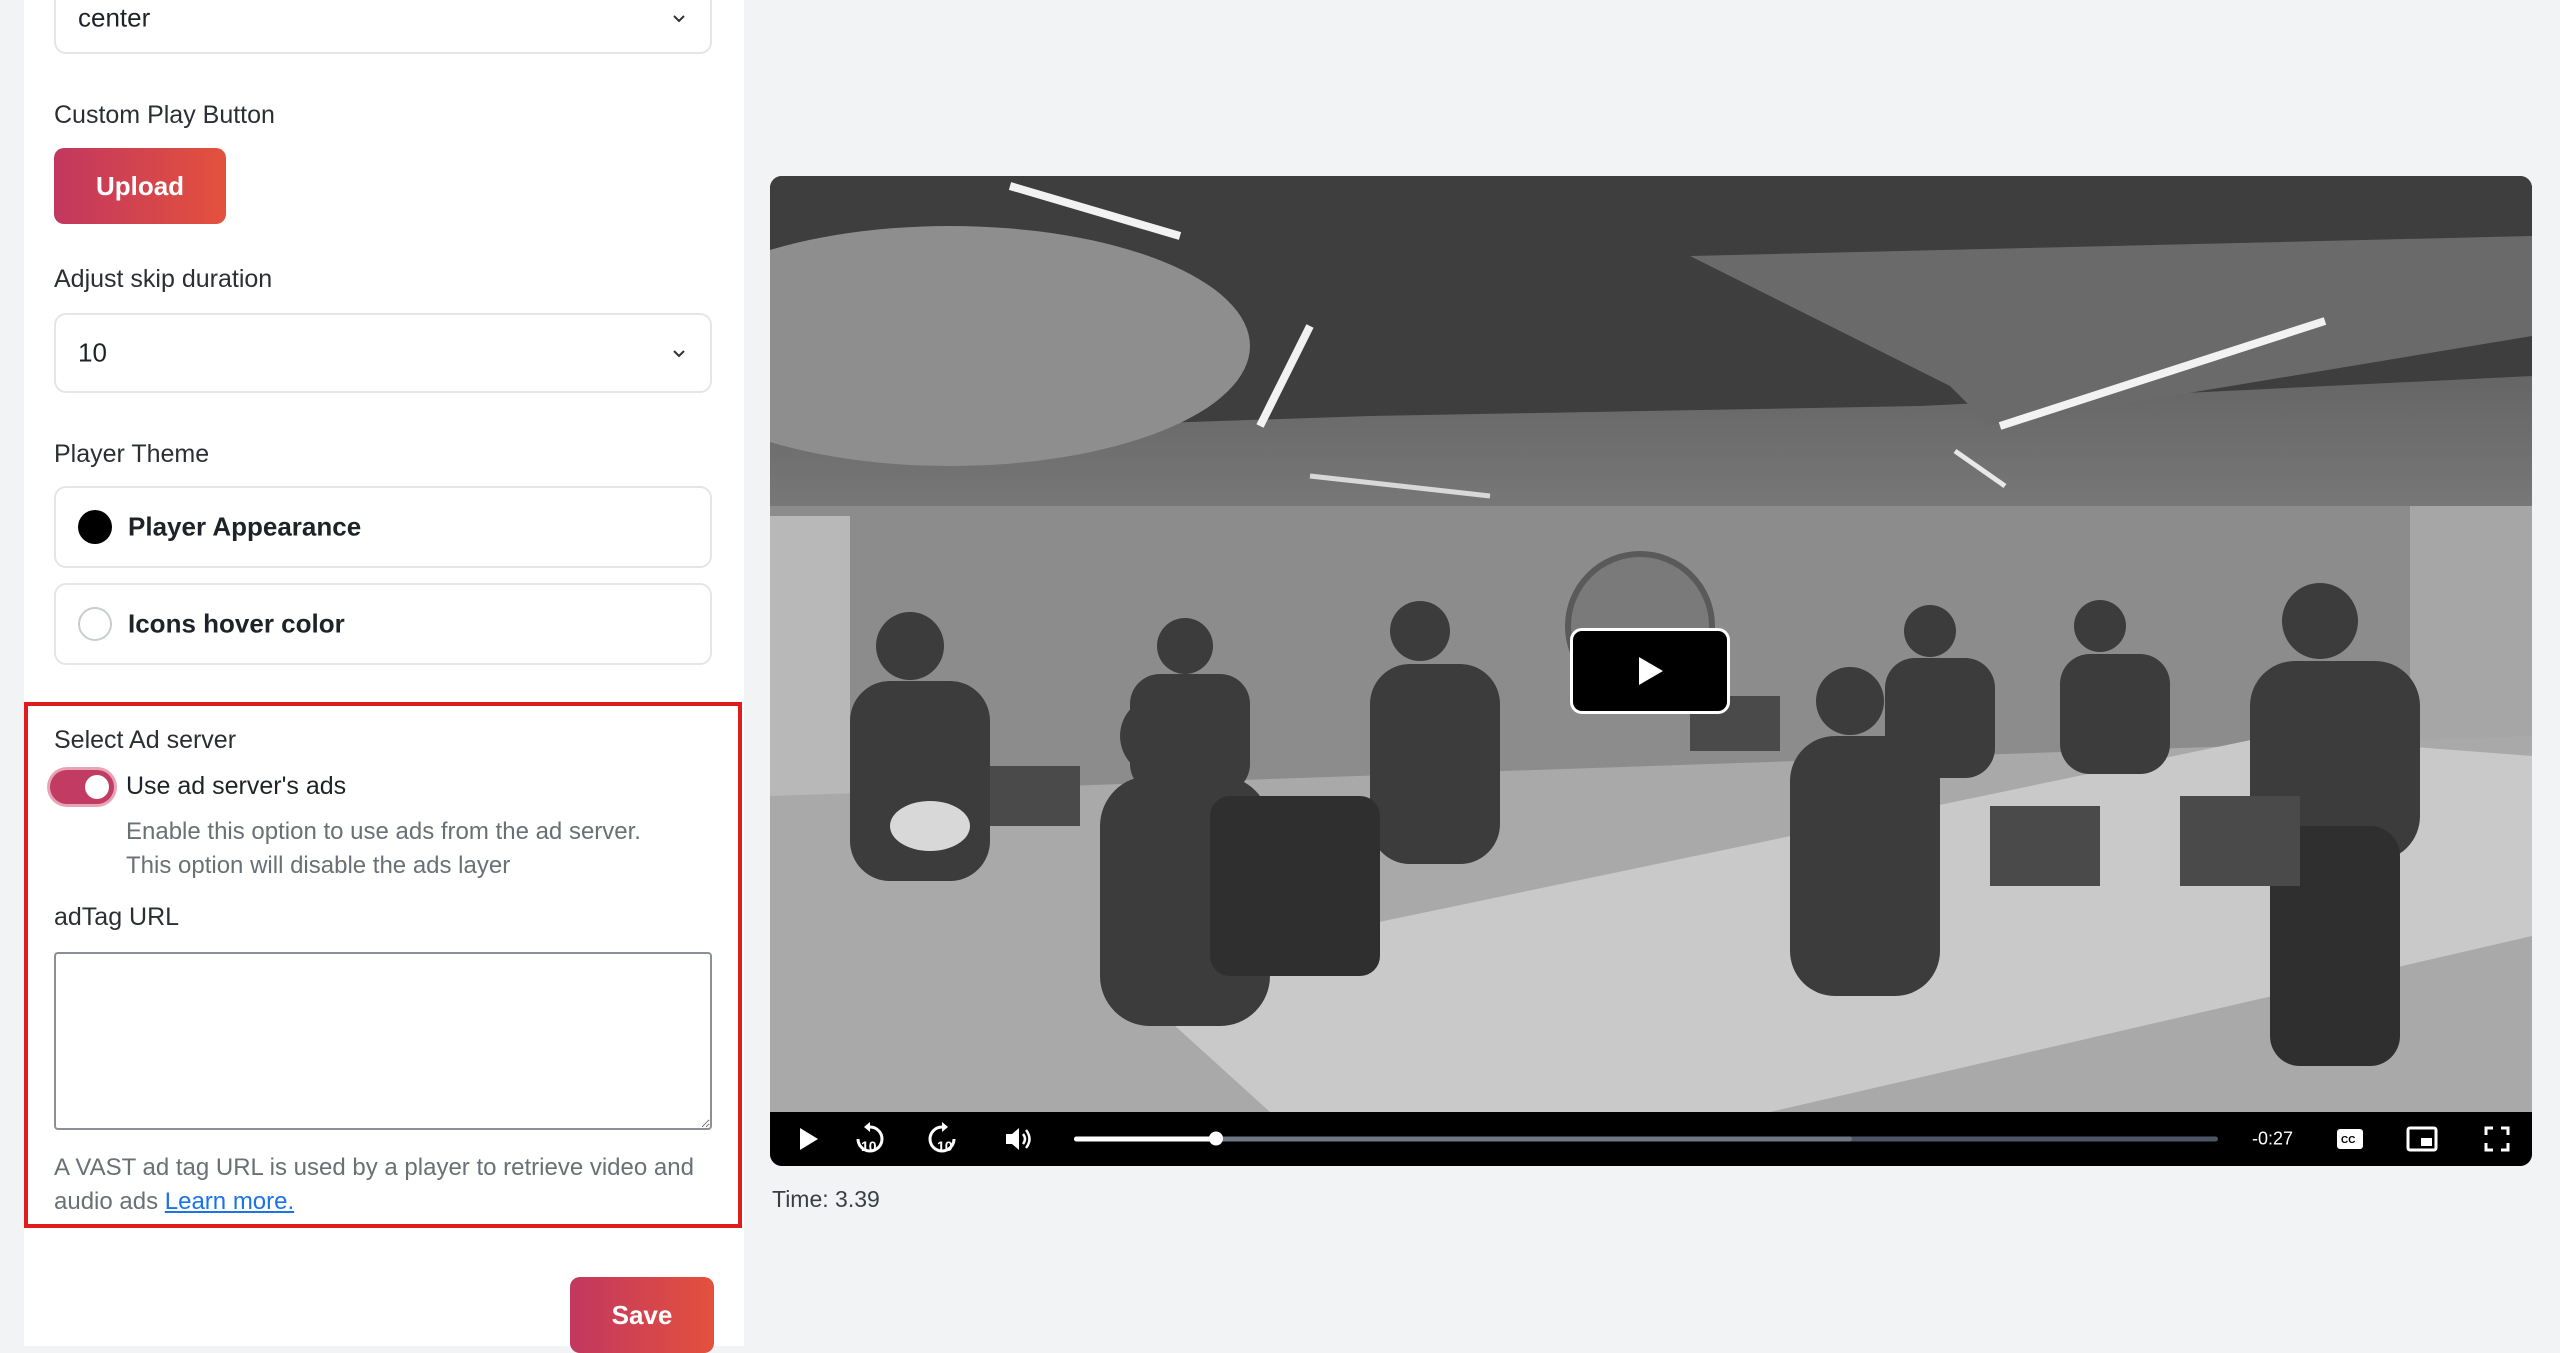 The height and width of the screenshot is (1353, 2560). What do you see at coordinates (163, 279) in the screenshot?
I see `skip-duration-label: Adjust skip duration` at bounding box center [163, 279].